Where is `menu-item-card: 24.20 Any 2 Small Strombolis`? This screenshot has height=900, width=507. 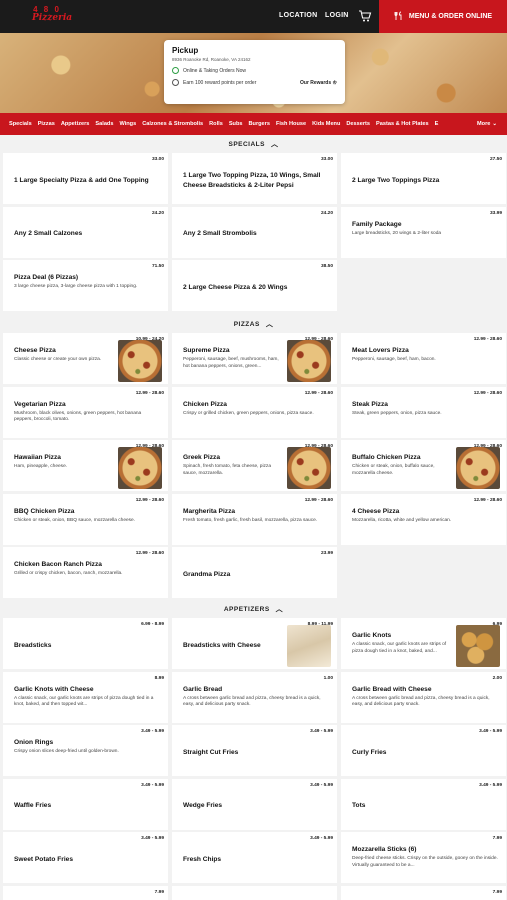 menu-item-card: 24.20 Any 2 Small Strombolis is located at coordinates (254, 232).